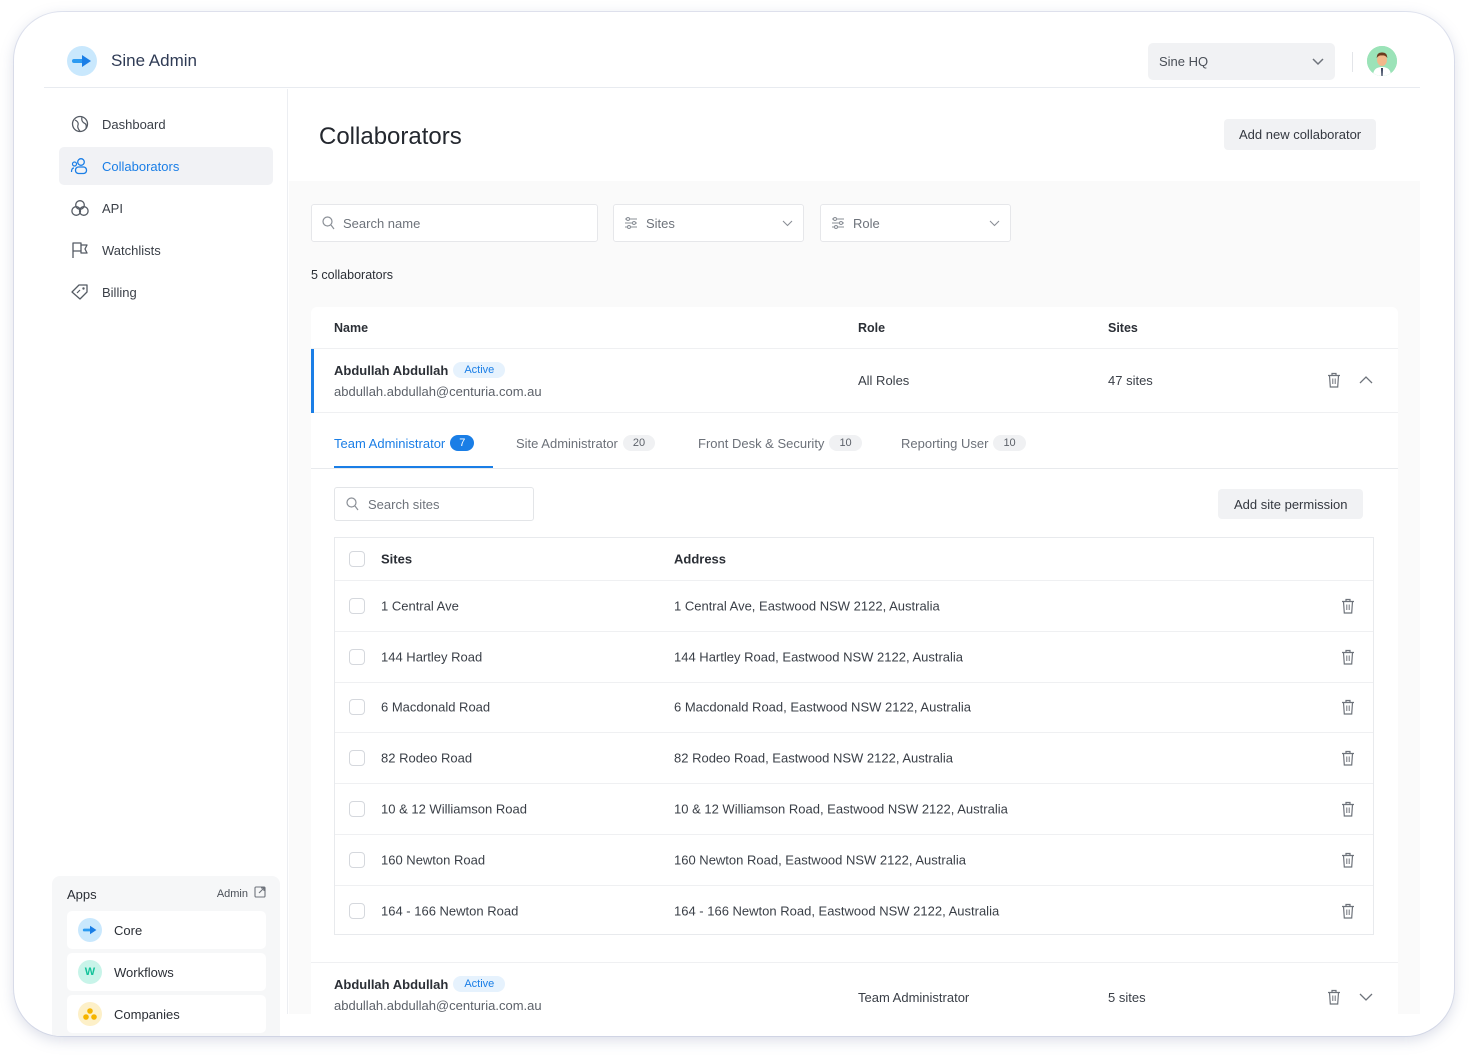 The image size is (1480, 1064). Describe the element at coordinates (80, 250) in the screenshot. I see `flag-icon` at that location.